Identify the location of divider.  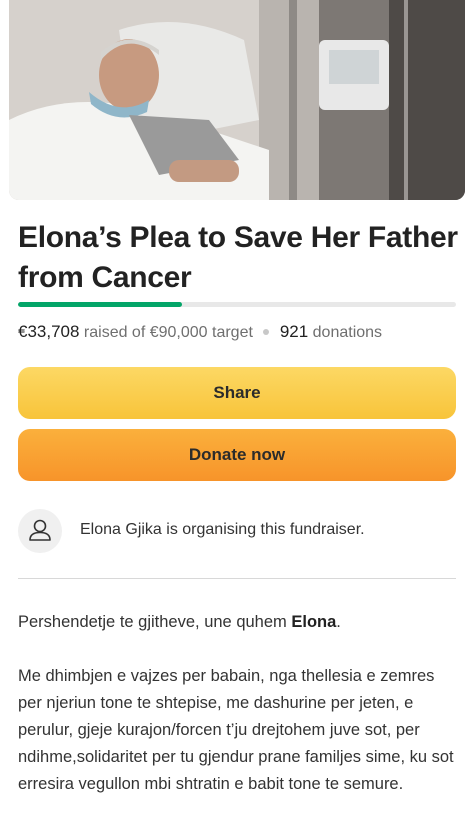
(237, 578).